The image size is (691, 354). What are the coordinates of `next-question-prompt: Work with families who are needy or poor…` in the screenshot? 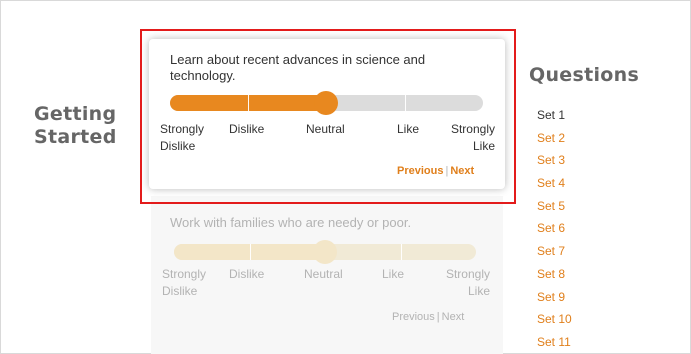 It's located at (291, 222).